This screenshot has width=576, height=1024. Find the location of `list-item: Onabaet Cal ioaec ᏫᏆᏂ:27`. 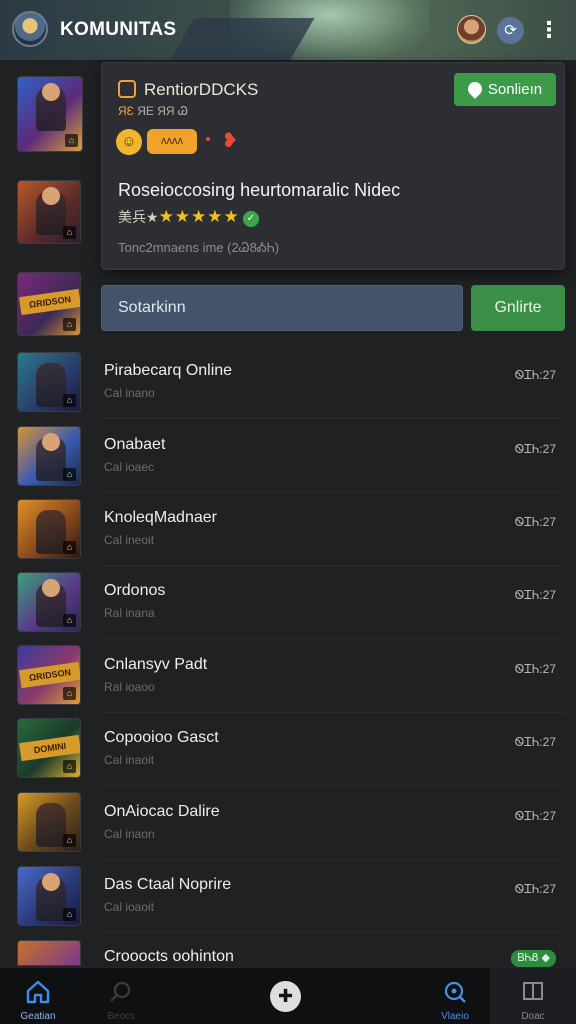

list-item: Onabaet Cal ioaec ᏫᏆᏂ:27 is located at coordinates (333, 456).